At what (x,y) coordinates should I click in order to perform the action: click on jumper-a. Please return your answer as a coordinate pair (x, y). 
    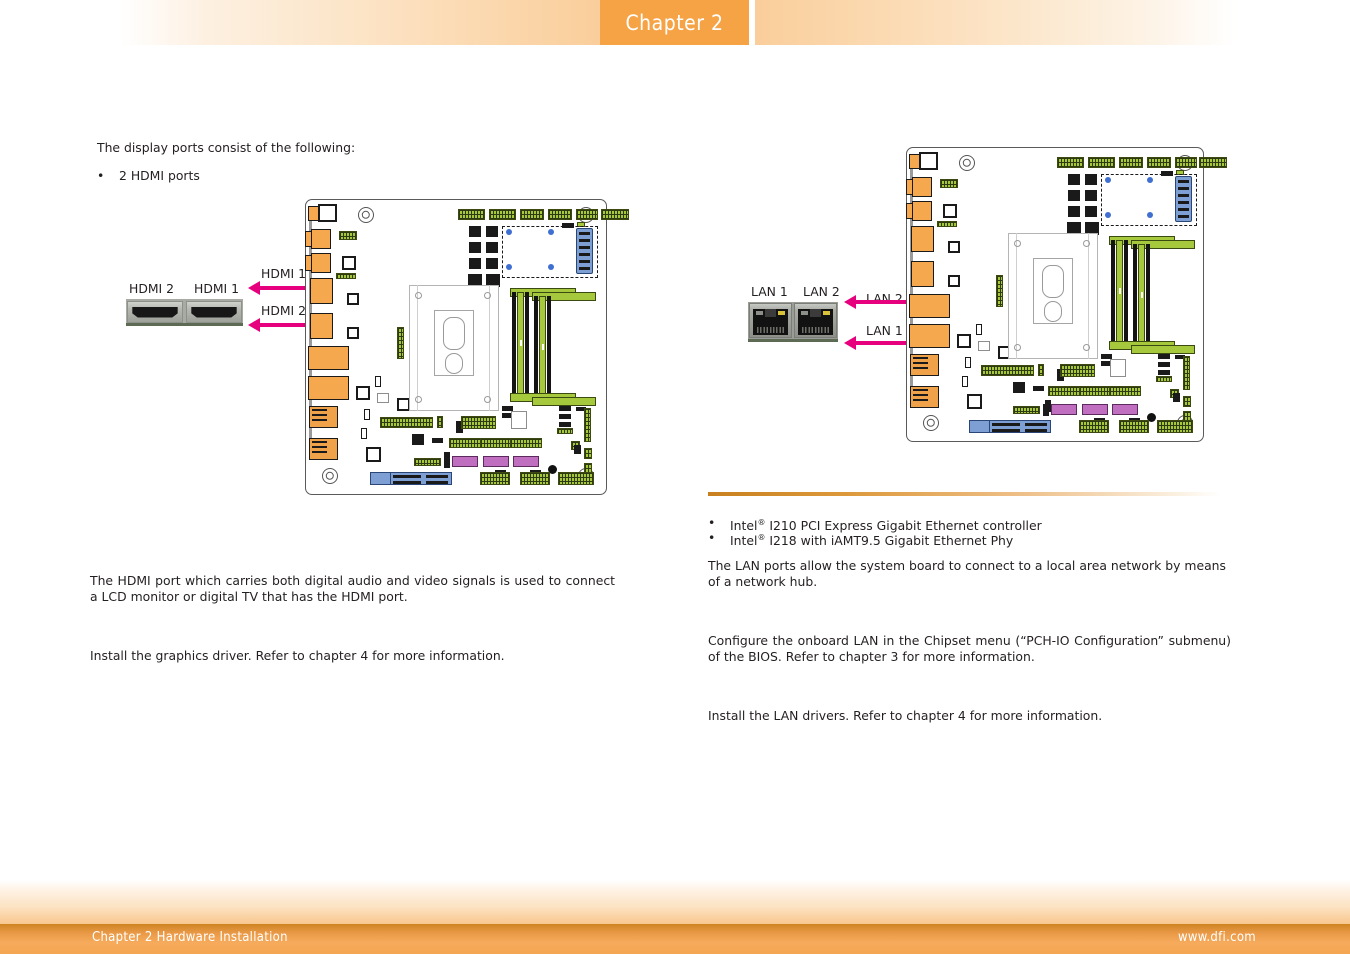
    Looking at the image, I should click on (378, 381).